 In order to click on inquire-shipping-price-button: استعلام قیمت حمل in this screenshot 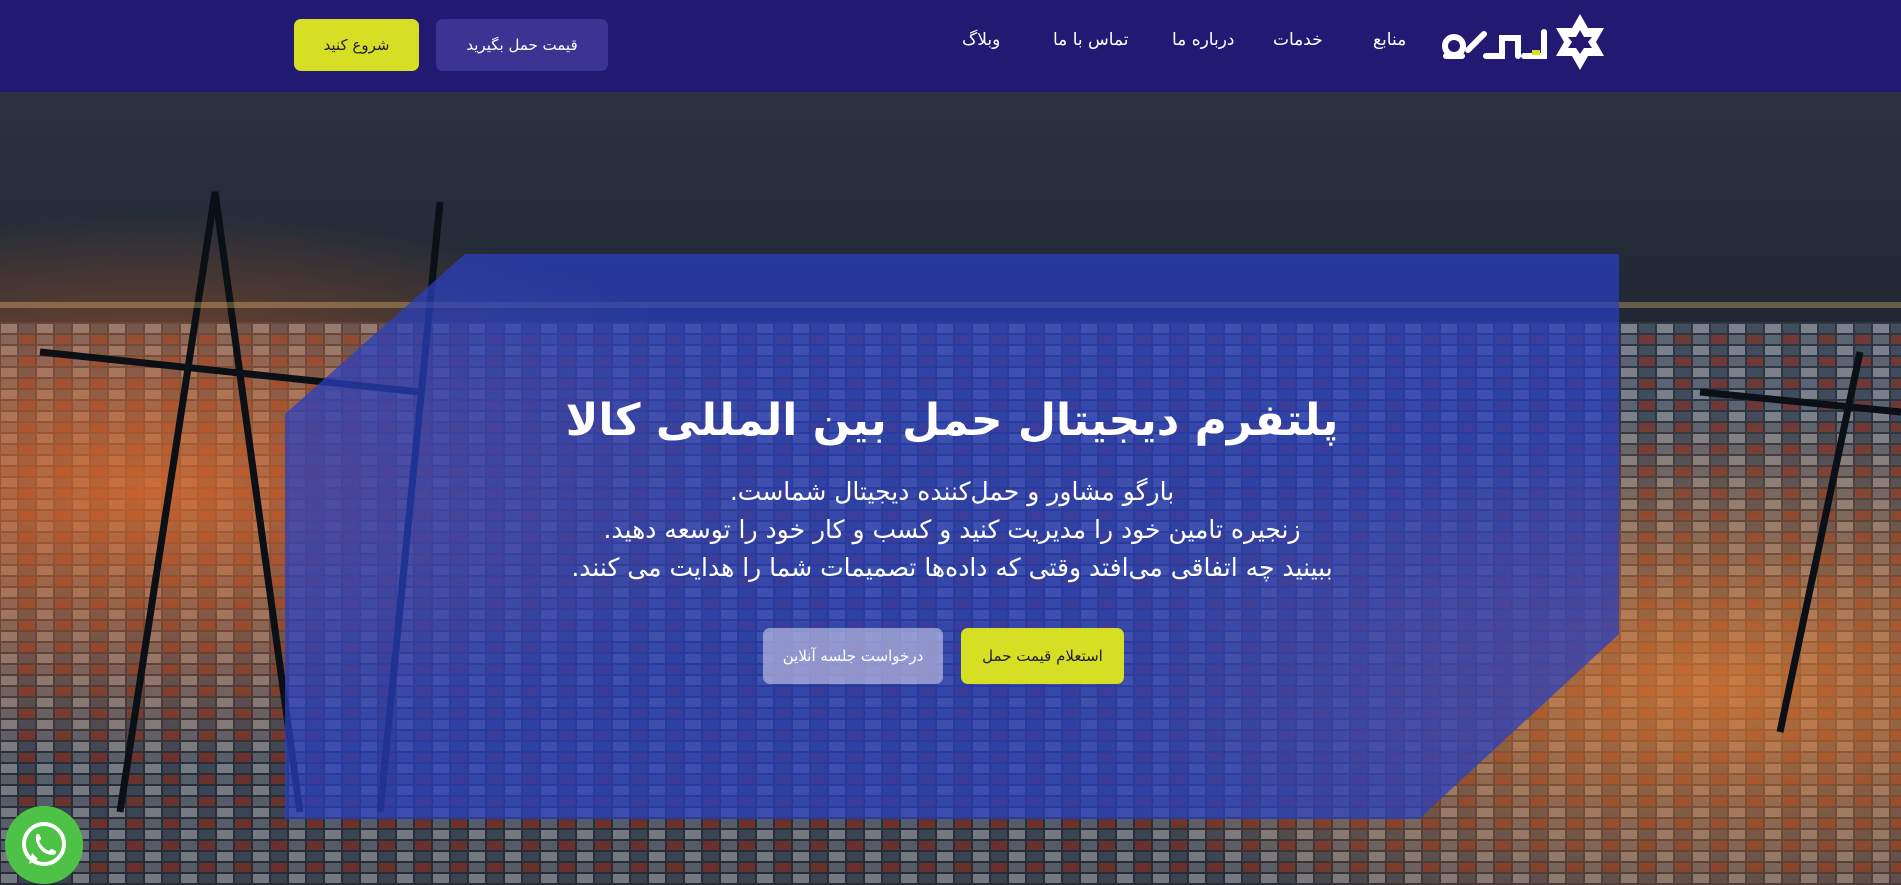, I will do `click(1042, 656)`.